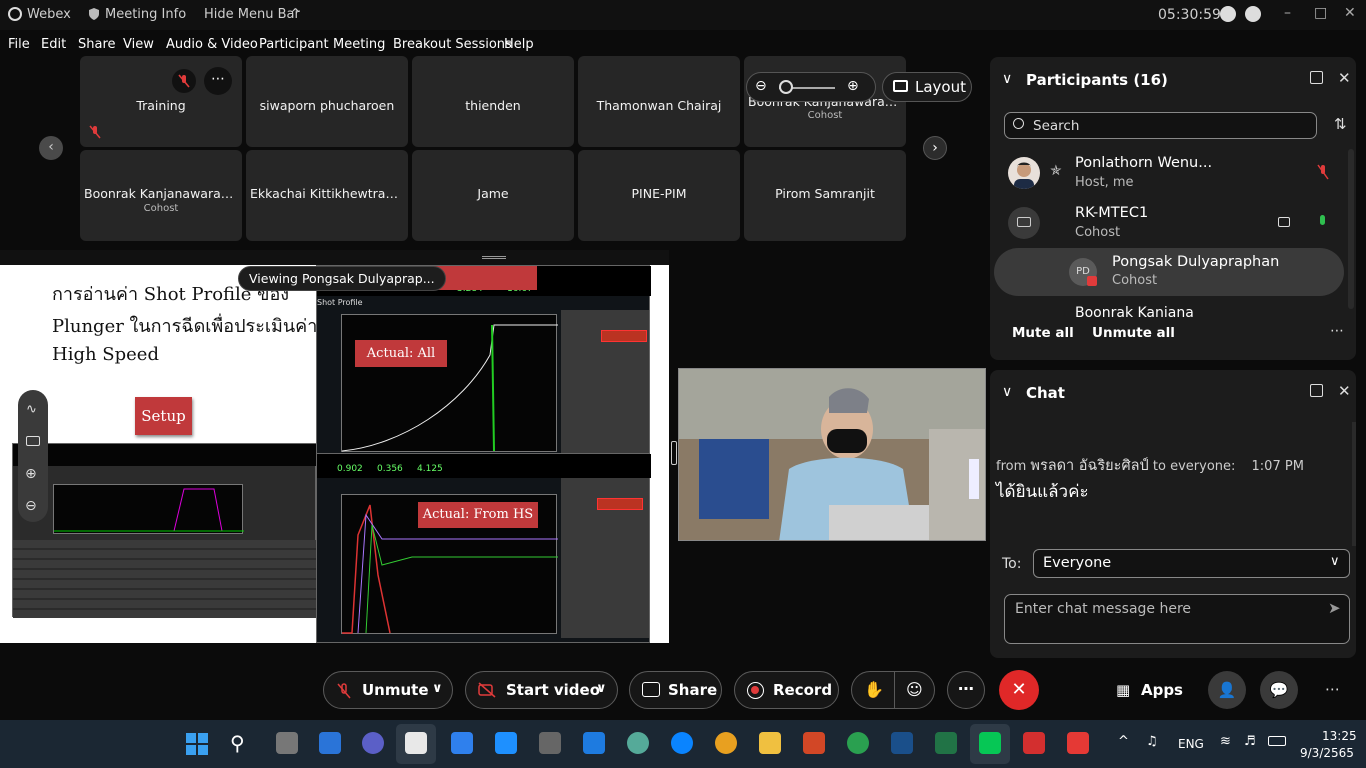  I want to click on menu-edit: Edit, so click(53, 44).